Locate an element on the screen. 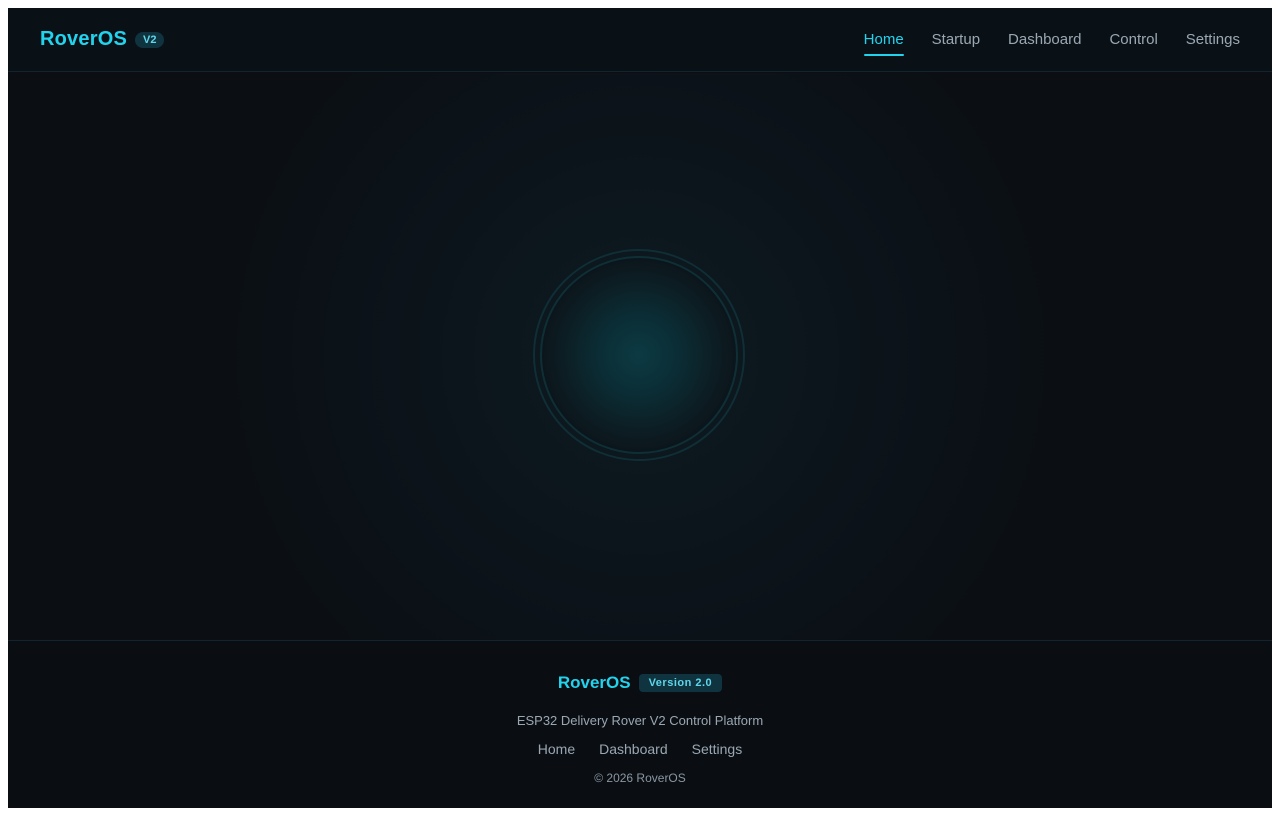  brand-name: RoverOS is located at coordinates (83, 39).